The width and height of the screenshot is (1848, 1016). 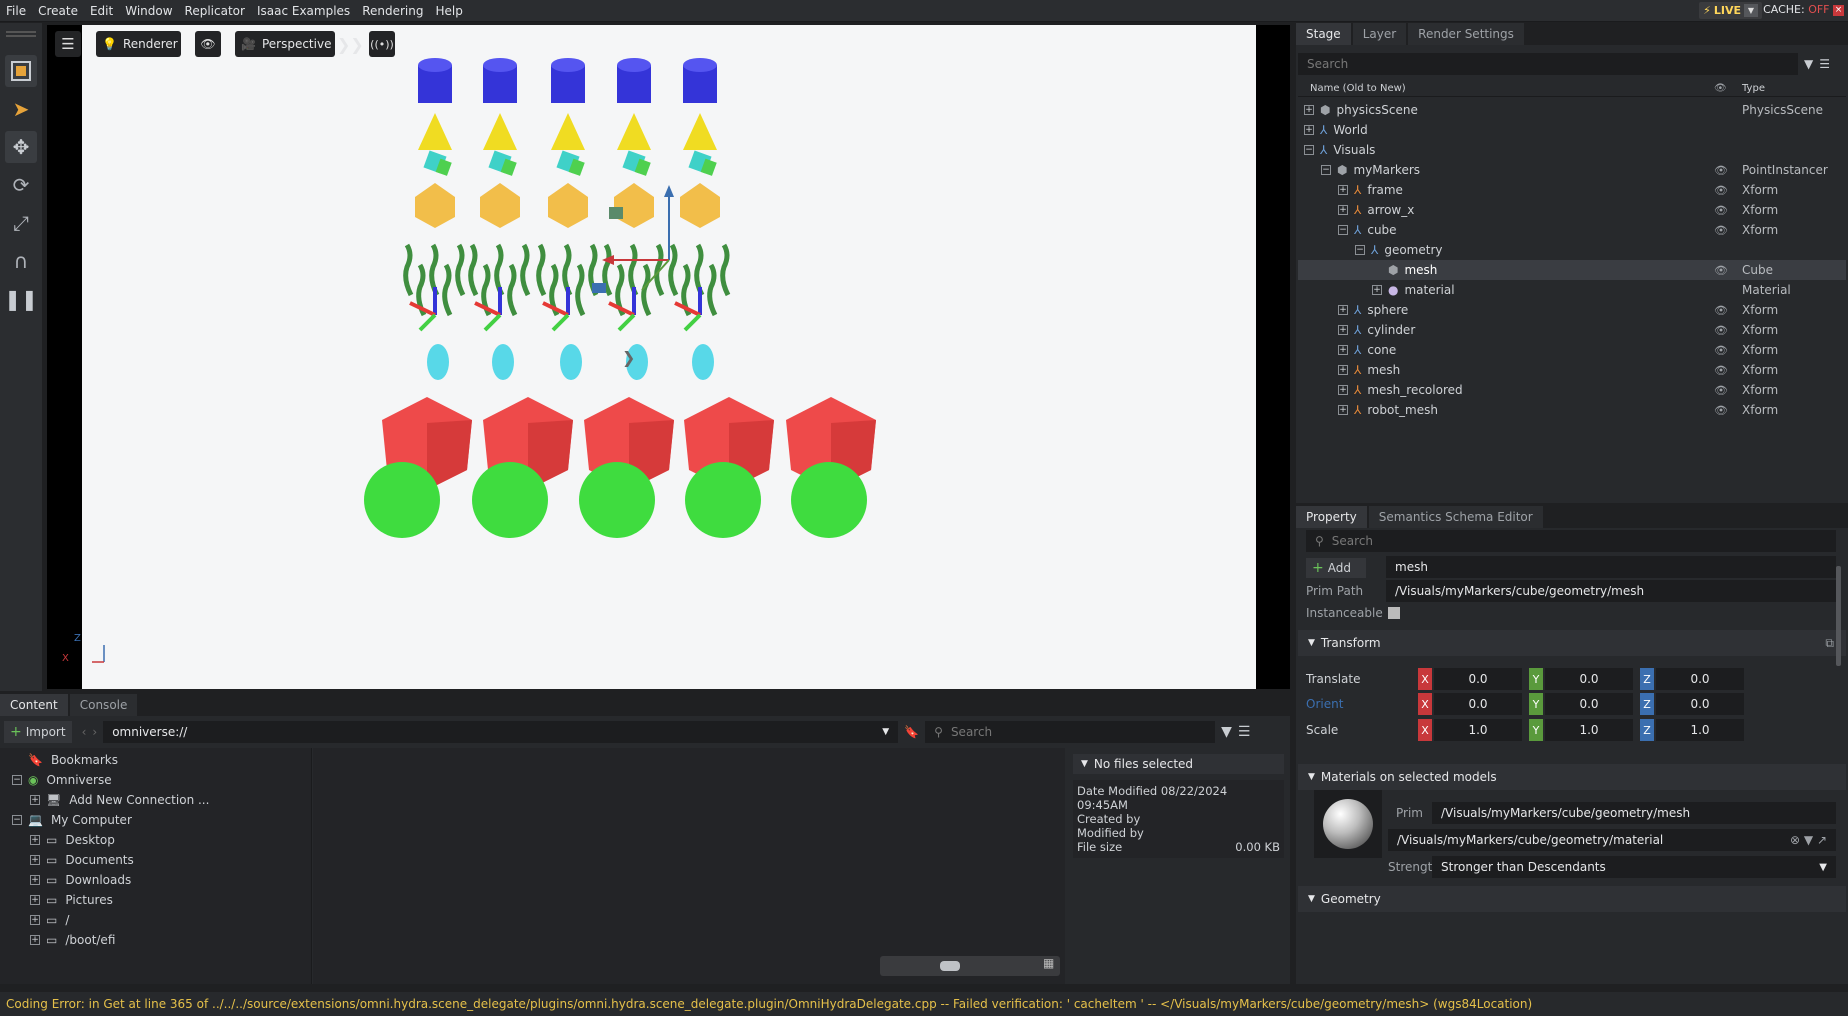 What do you see at coordinates (1589, 679) in the screenshot?
I see `translate-y-field: 0.0` at bounding box center [1589, 679].